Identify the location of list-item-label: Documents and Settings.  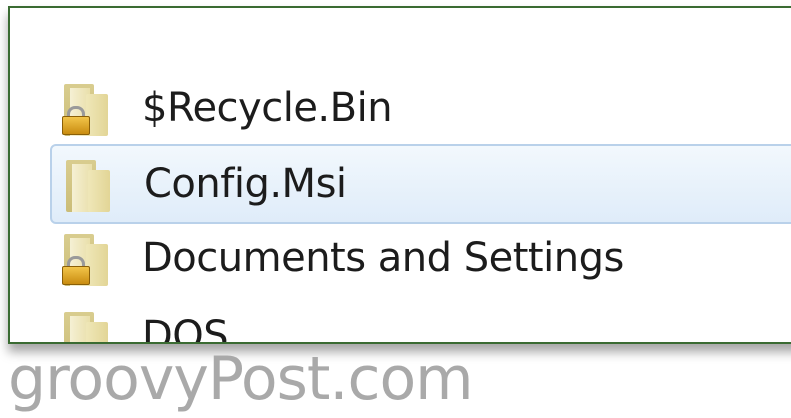
(383, 258).